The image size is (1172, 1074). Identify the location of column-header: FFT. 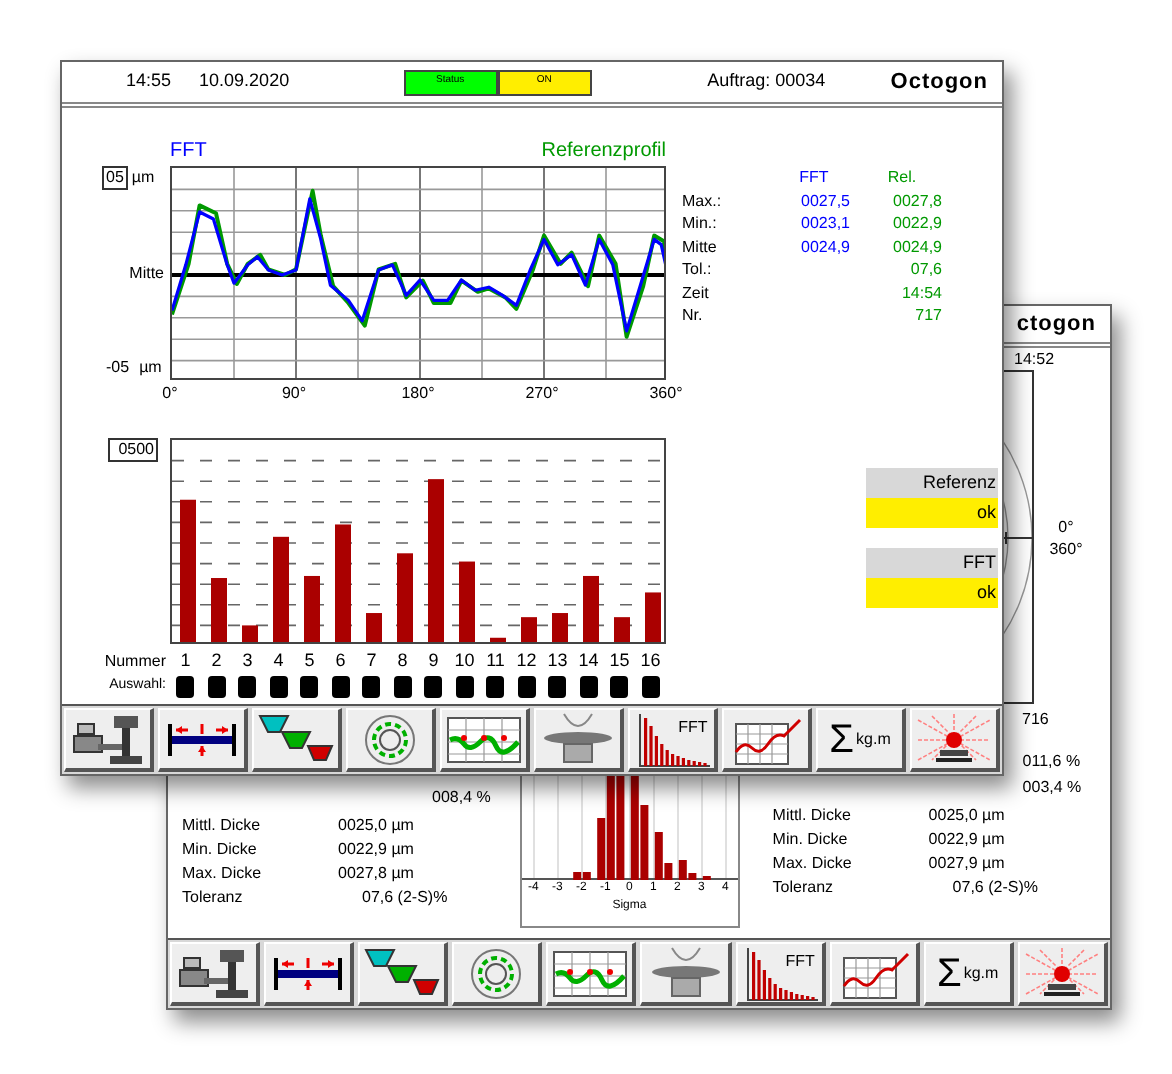
(814, 177).